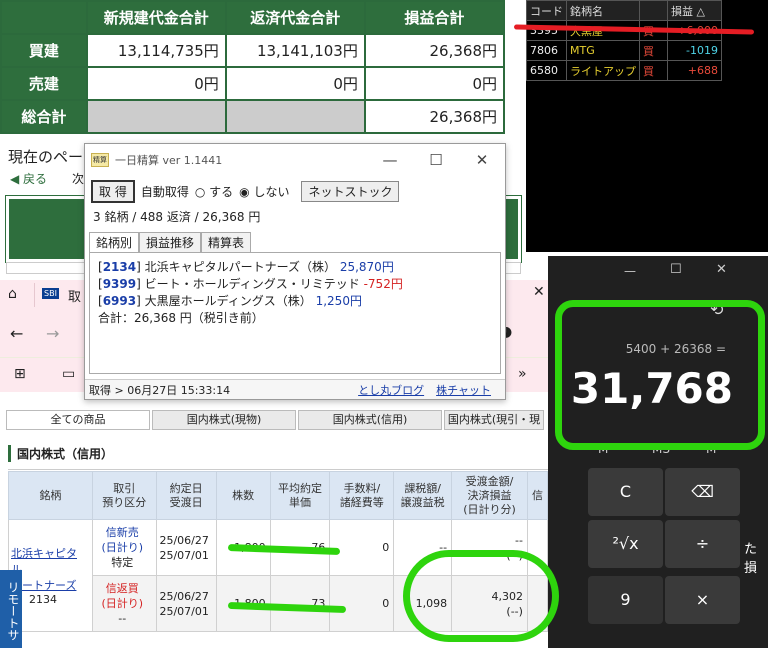 The height and width of the screenshot is (648, 768). What do you see at coordinates (300, 495) in the screenshot?
I see `col-header: 平均約定 単価` at bounding box center [300, 495].